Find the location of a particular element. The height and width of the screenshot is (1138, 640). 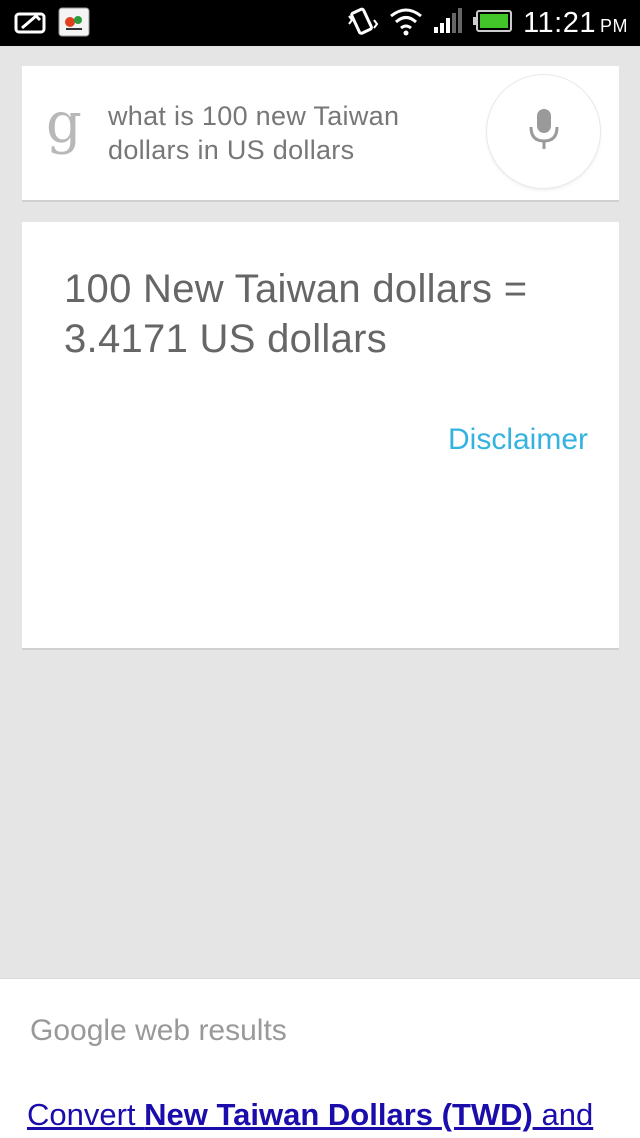

voice-search-button is located at coordinates (543, 131).